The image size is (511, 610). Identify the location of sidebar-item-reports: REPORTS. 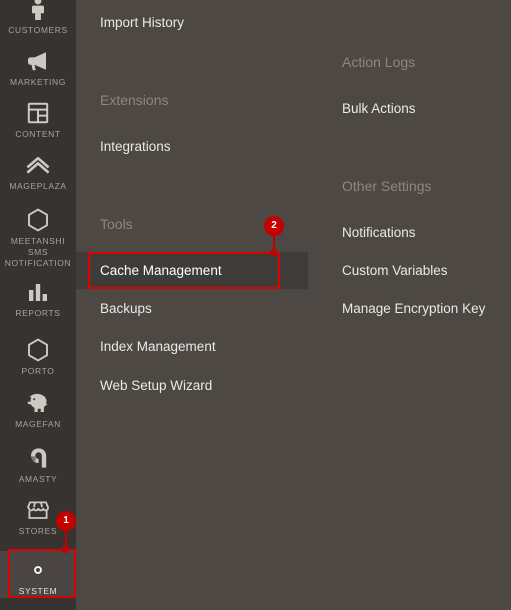
(38, 299).